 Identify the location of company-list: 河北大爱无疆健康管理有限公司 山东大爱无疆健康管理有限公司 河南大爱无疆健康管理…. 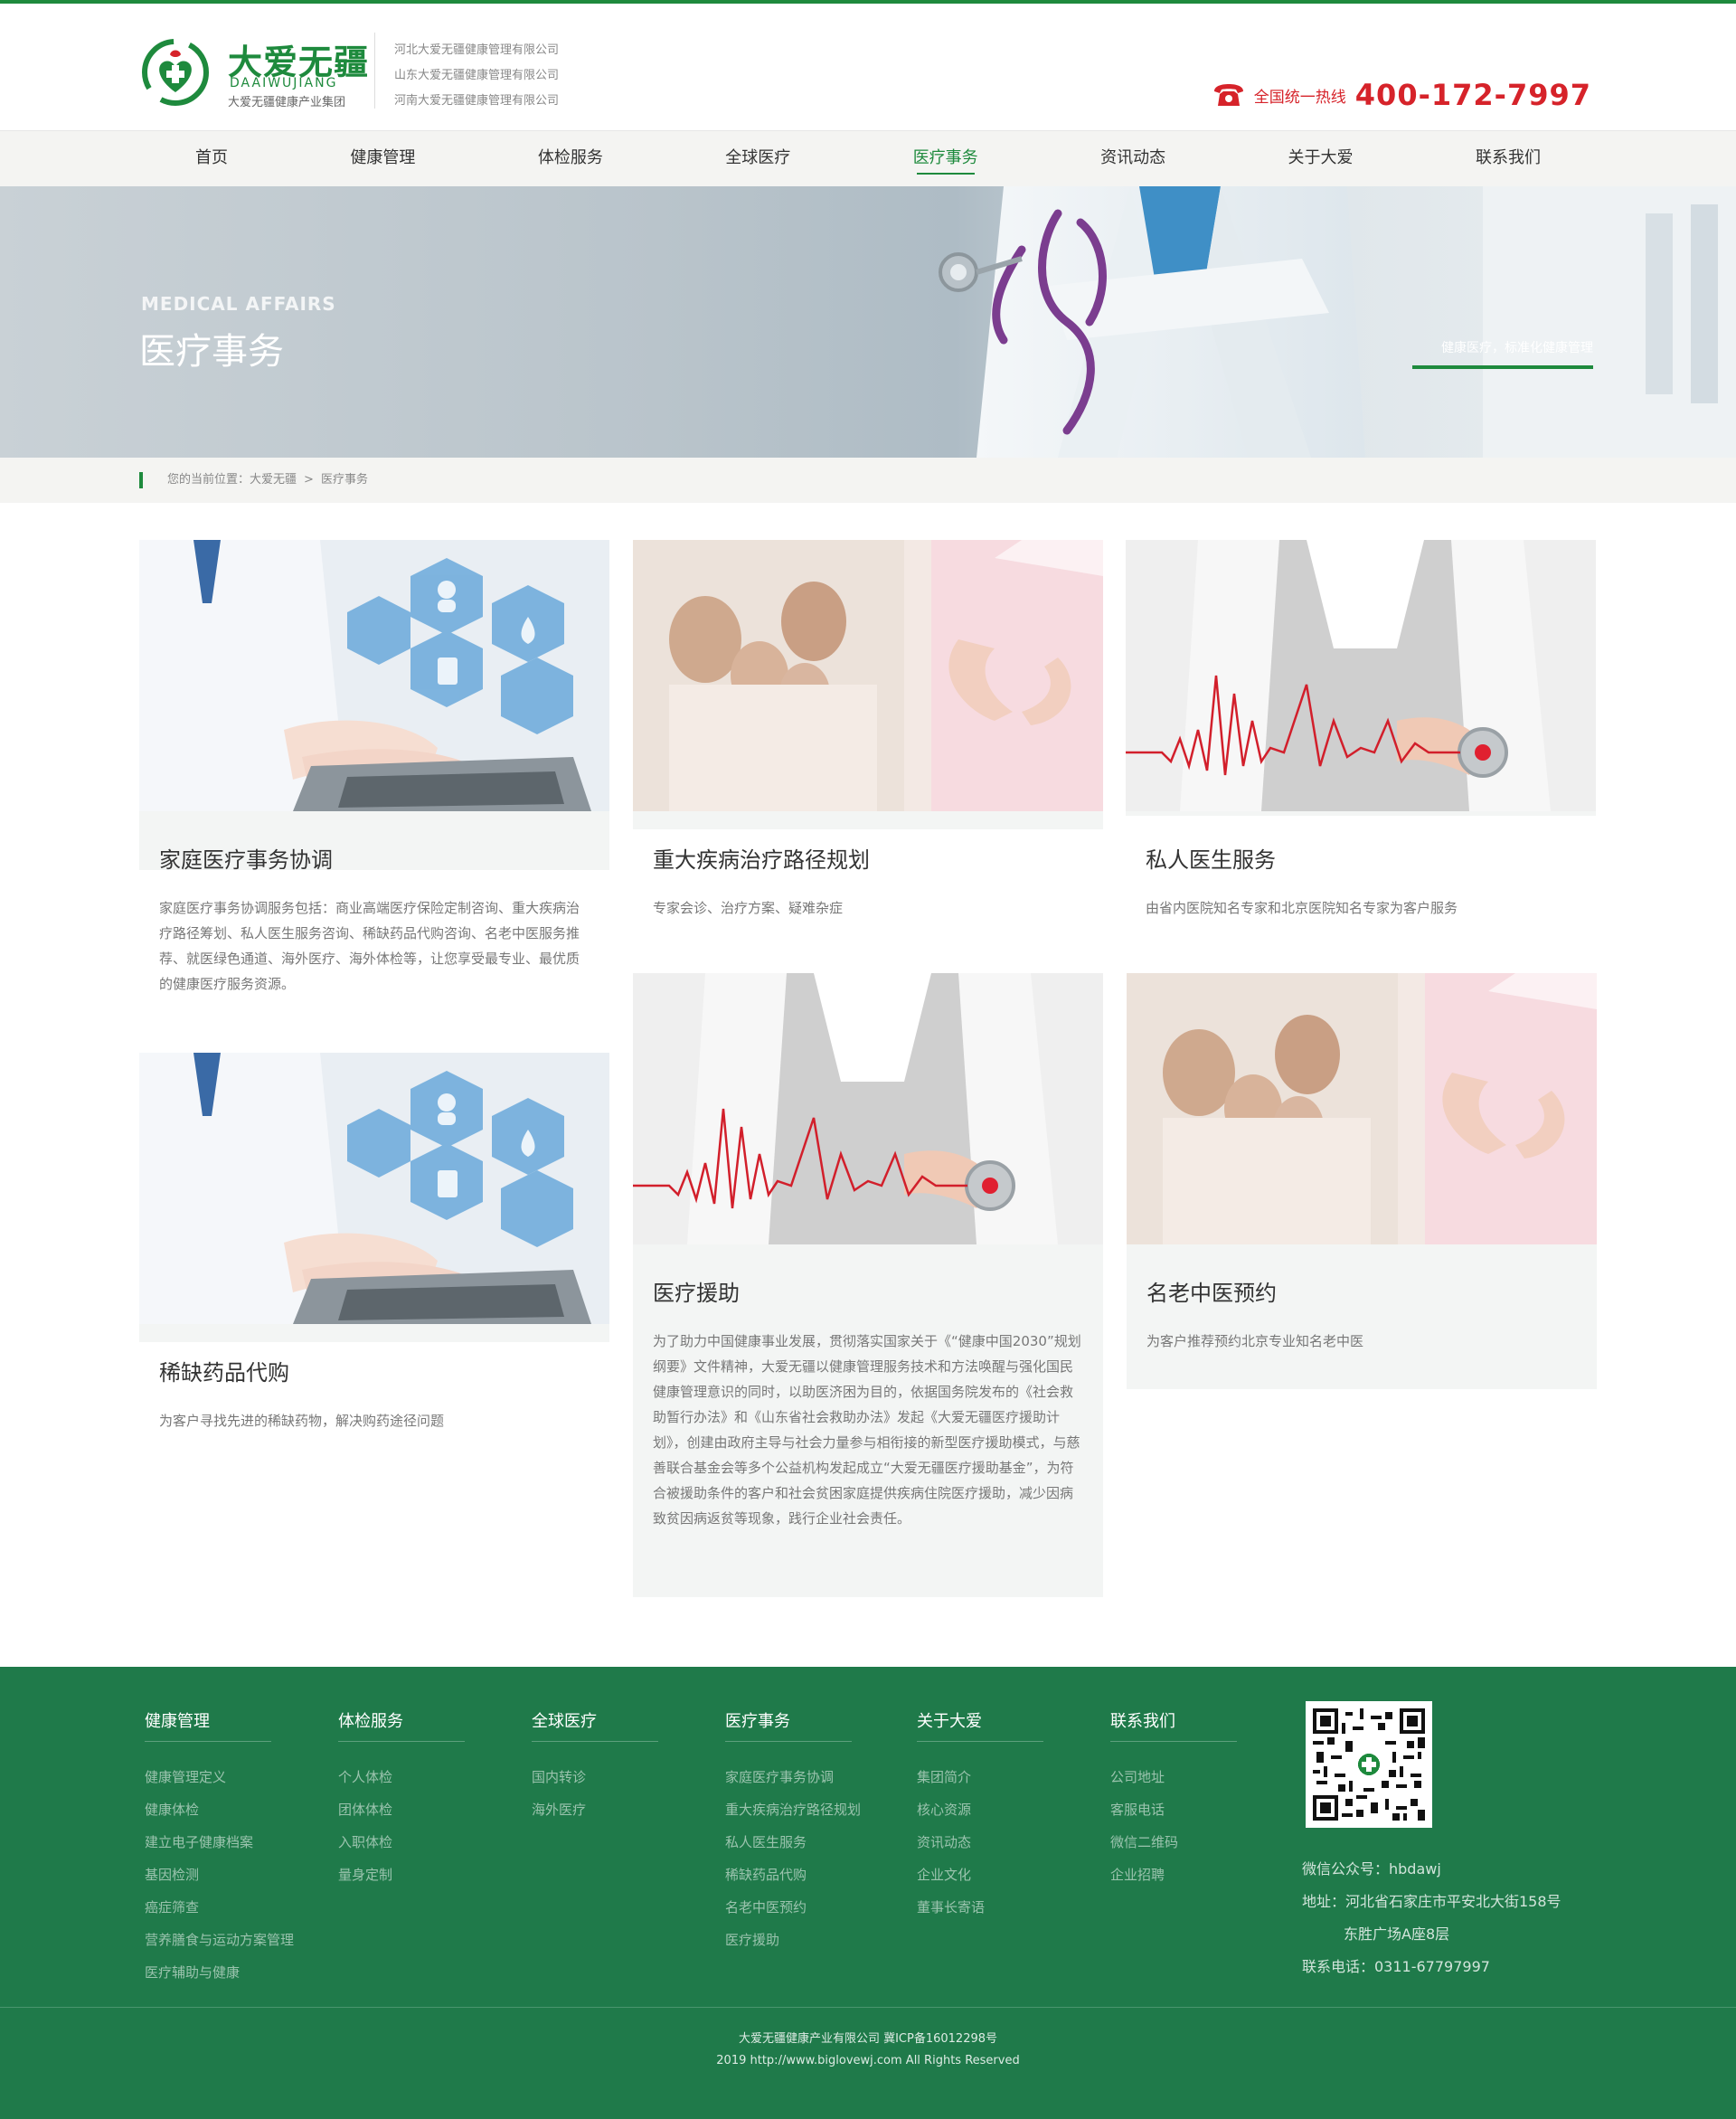
(477, 76).